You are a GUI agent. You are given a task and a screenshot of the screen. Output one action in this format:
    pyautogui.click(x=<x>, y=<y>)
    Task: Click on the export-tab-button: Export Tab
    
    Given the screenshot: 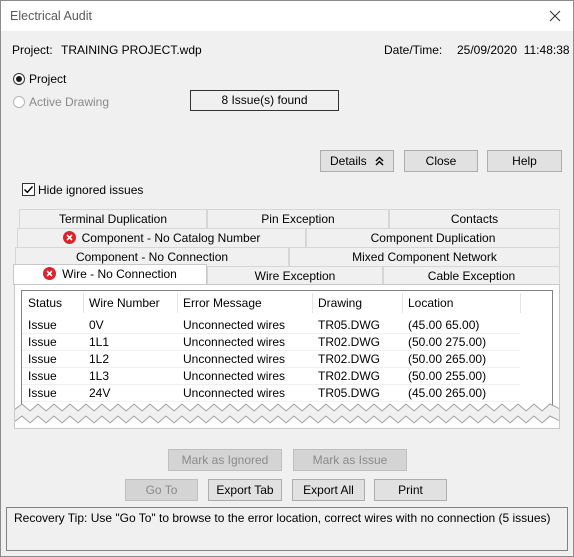 What is the action you would take?
    pyautogui.click(x=245, y=490)
    